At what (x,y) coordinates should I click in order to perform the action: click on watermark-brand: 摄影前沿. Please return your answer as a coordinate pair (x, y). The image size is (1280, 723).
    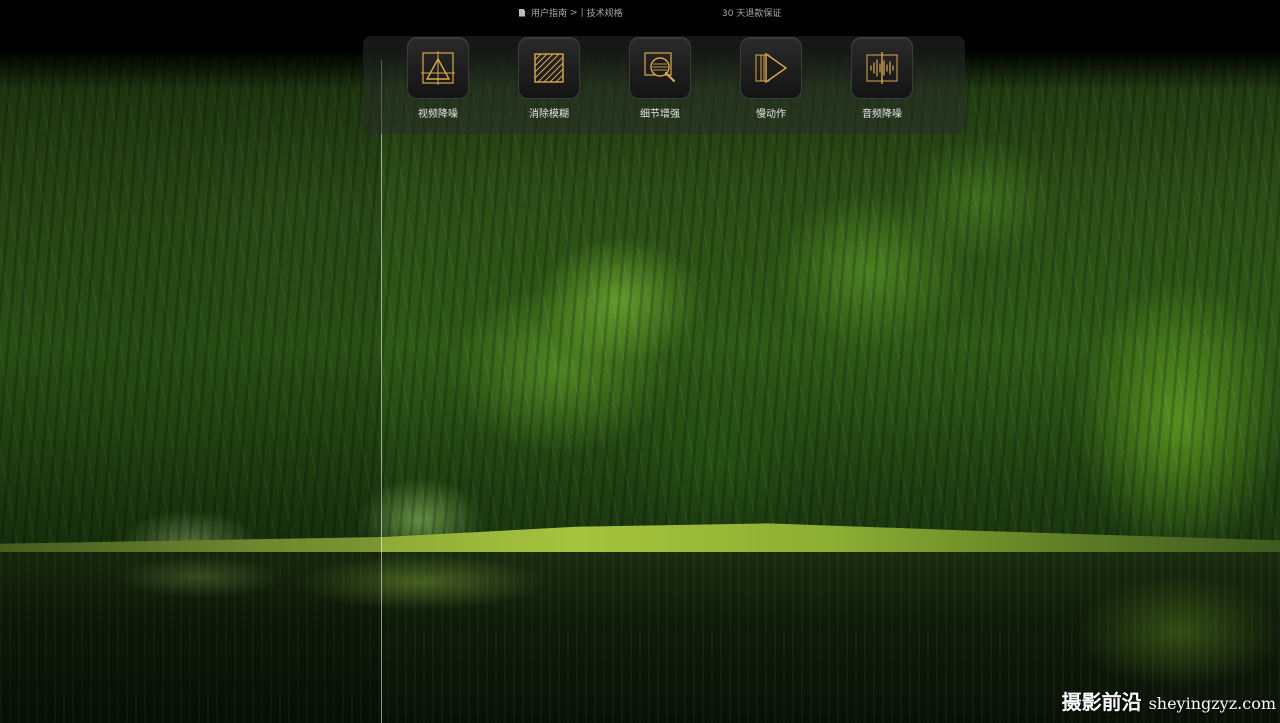
    Looking at the image, I should click on (1101, 702).